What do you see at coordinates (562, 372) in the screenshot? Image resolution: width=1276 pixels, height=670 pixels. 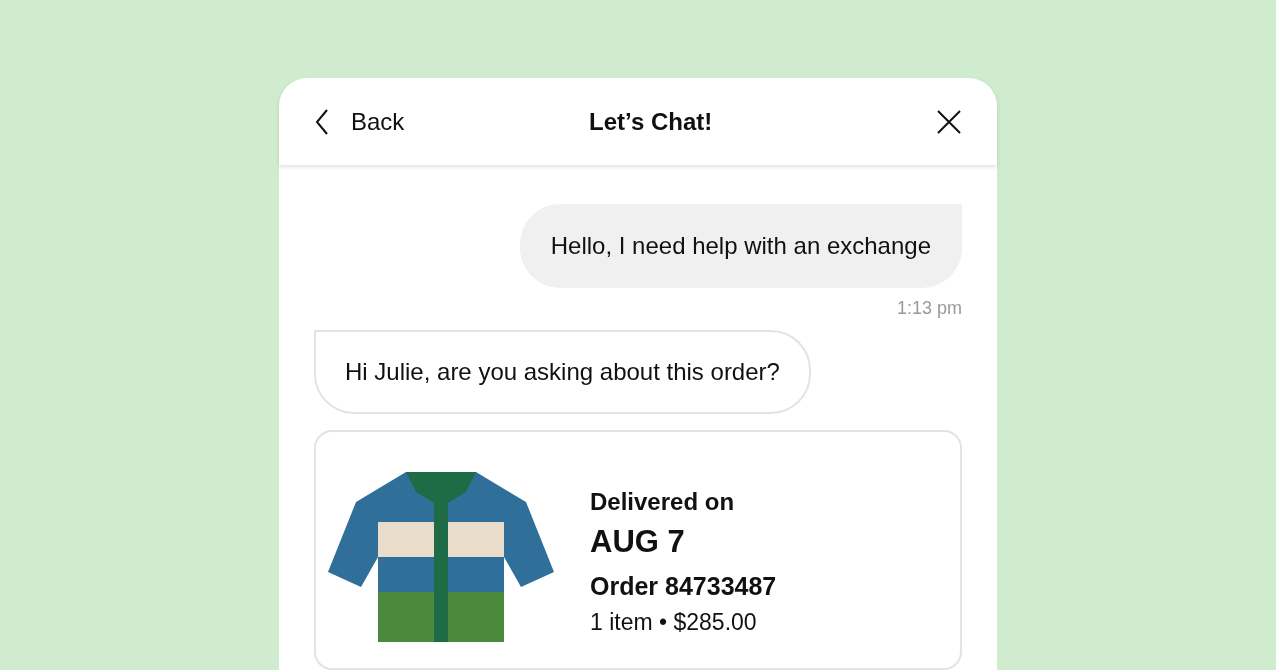 I see `message-bubble: Hi Julie, are you asking about this order?` at bounding box center [562, 372].